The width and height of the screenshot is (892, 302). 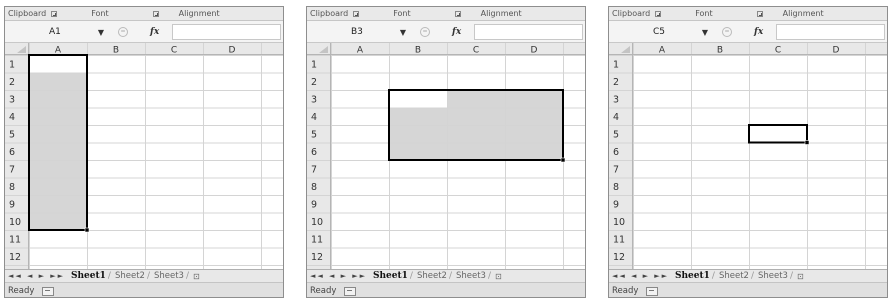 I want to click on column-header-bar, so click(x=748, y=49).